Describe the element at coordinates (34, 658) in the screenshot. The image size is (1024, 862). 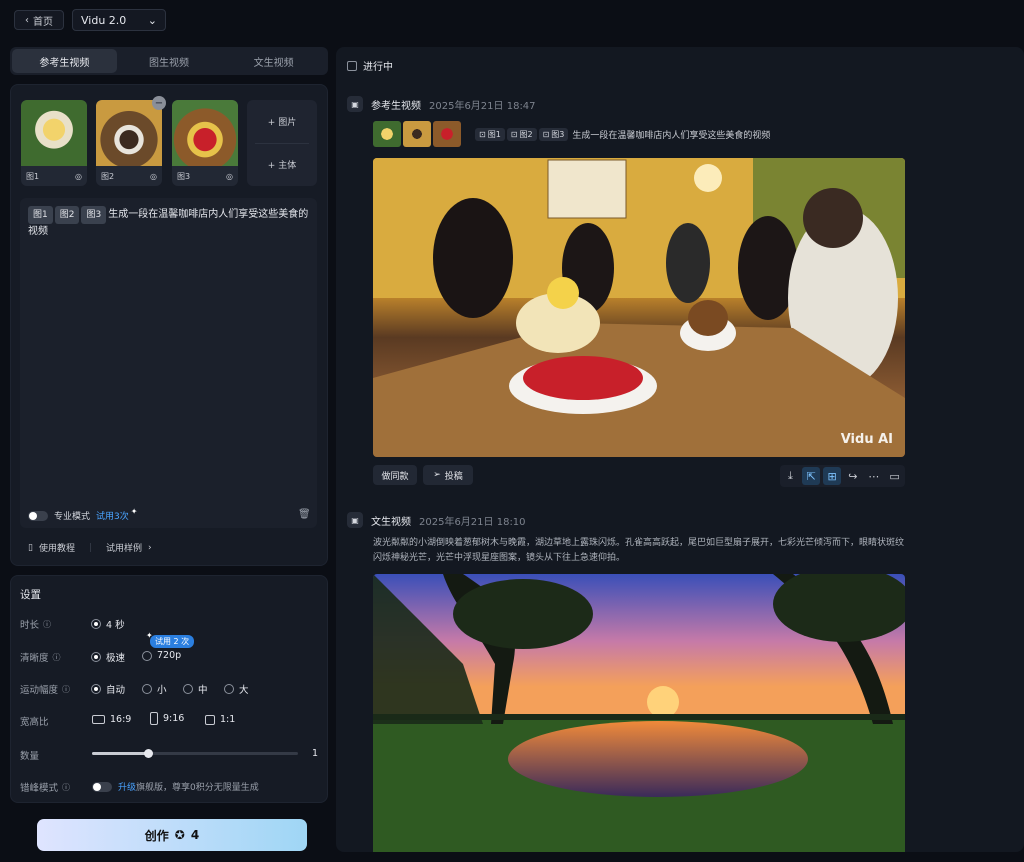
I see `clarity-label: 清晰度` at that location.